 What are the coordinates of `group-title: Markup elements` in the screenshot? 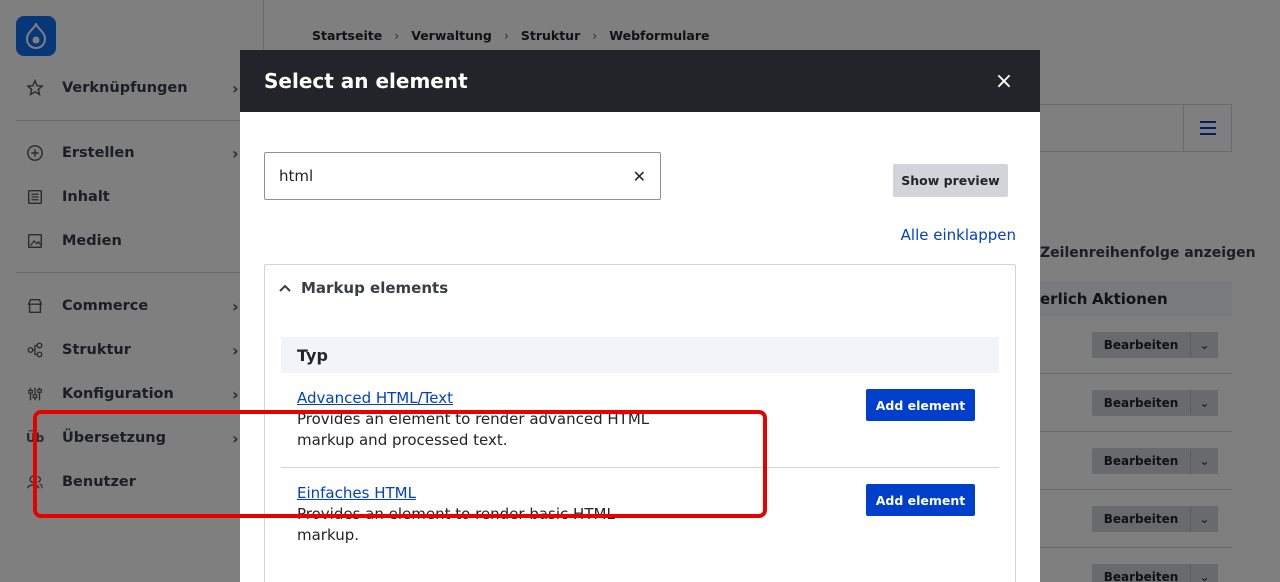 It's located at (375, 288).